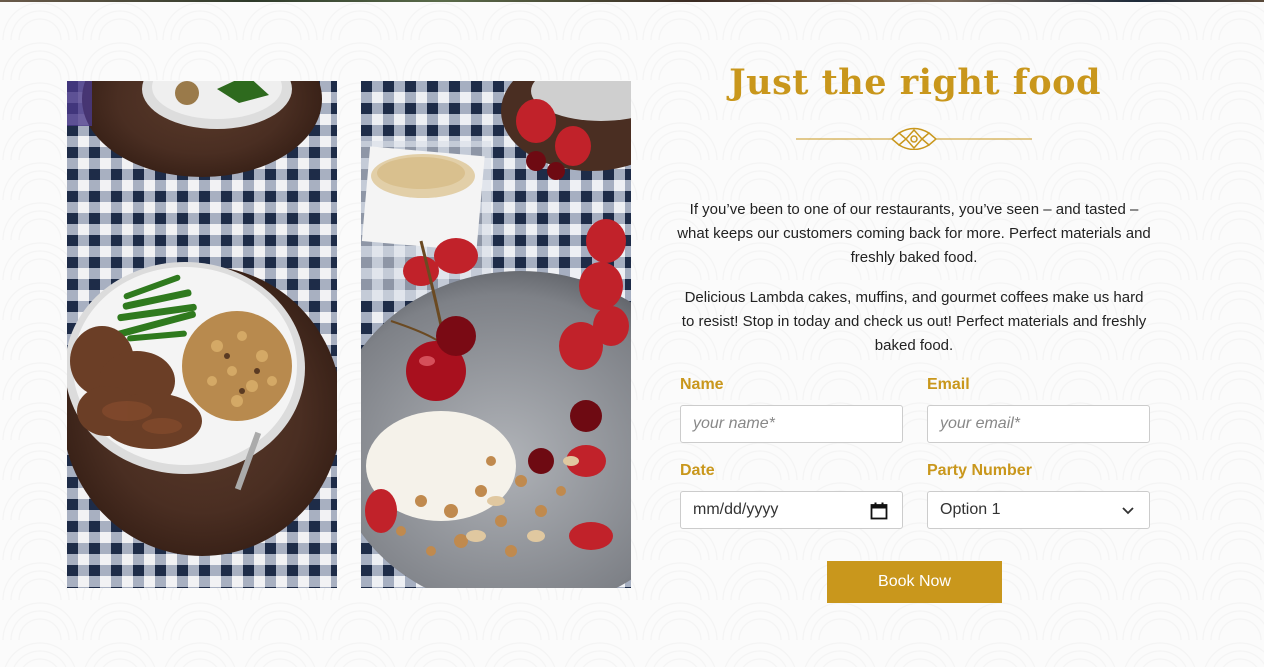 The image size is (1264, 667). Describe the element at coordinates (734, 423) in the screenshot. I see `name-placeholder: your name*` at that location.